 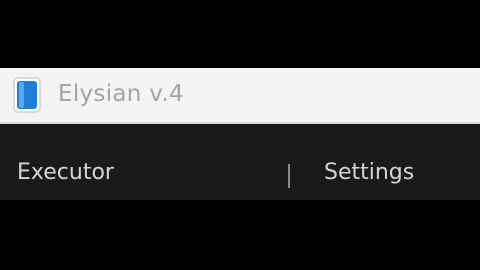 What do you see at coordinates (289, 176) in the screenshot?
I see `tab-divider` at bounding box center [289, 176].